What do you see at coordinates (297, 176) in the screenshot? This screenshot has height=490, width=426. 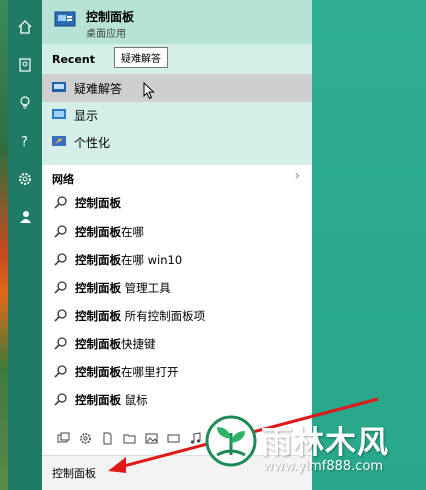 I see `chevron-right-icon: ›` at bounding box center [297, 176].